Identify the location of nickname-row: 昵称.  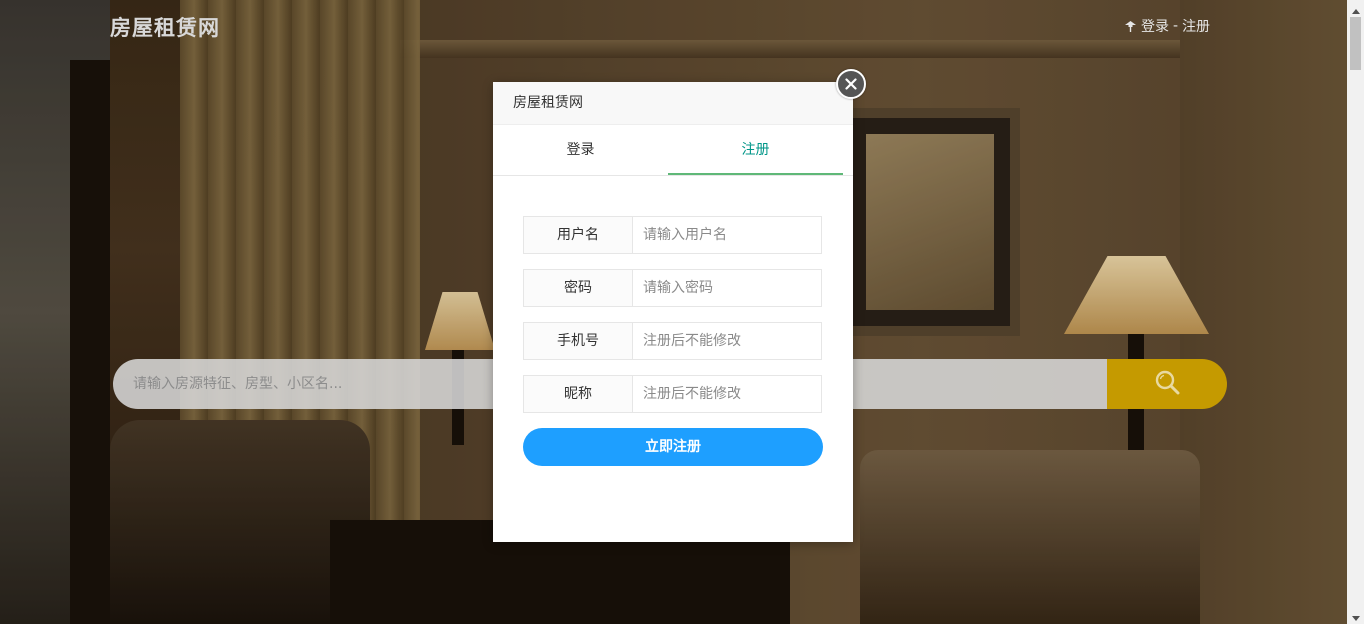
(672, 394).